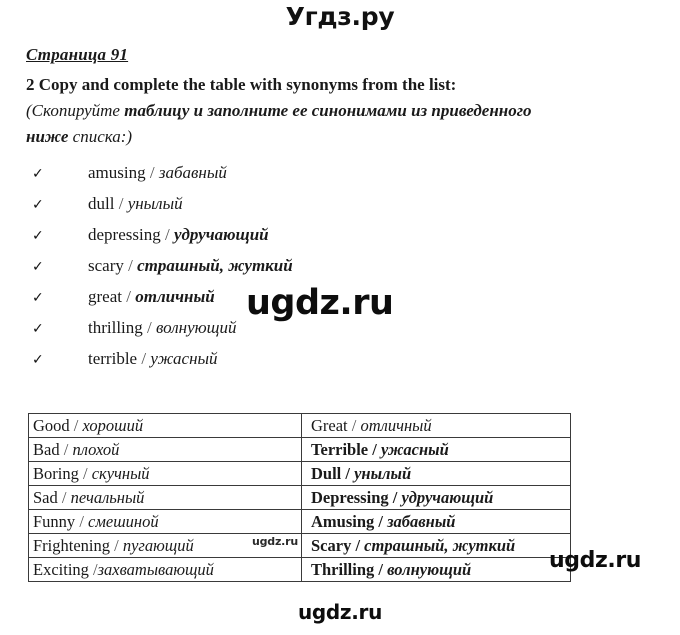 The height and width of the screenshot is (635, 680). Describe the element at coordinates (106, 266) in the screenshot. I see `list-item-english: scary` at that location.